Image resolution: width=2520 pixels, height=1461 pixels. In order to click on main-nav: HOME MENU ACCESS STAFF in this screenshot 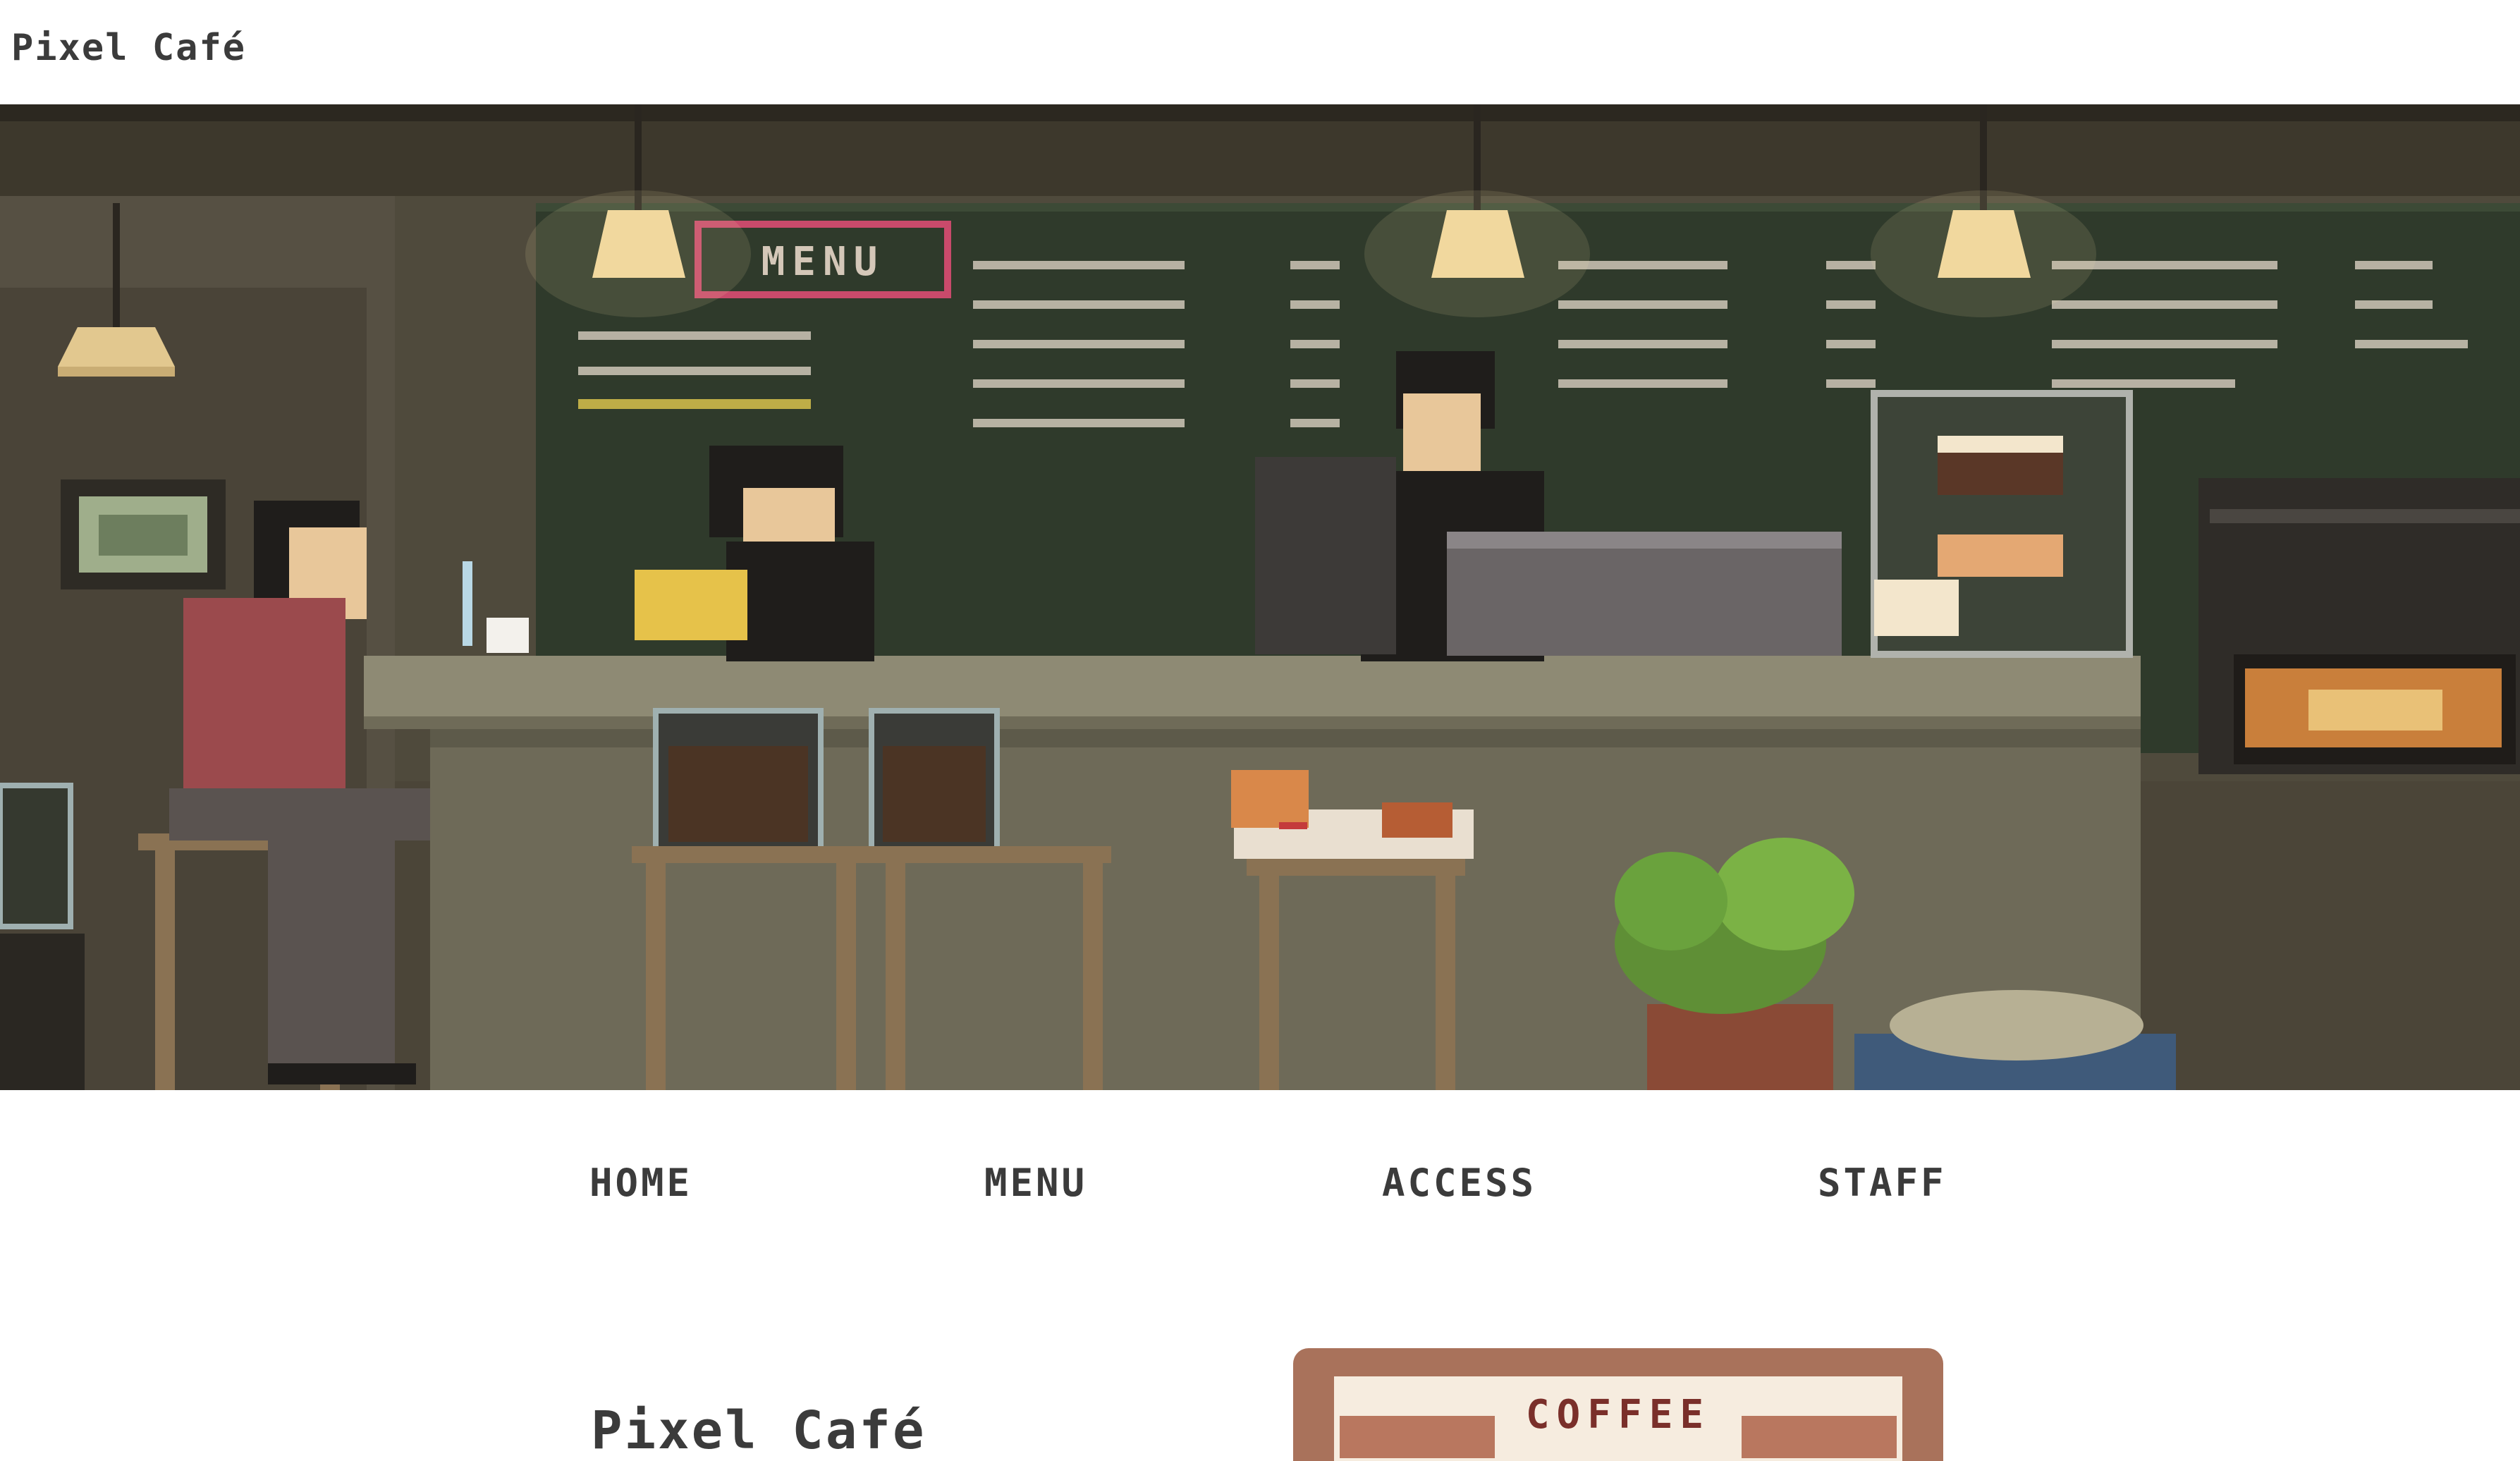, I will do `click(1260, 1167)`.